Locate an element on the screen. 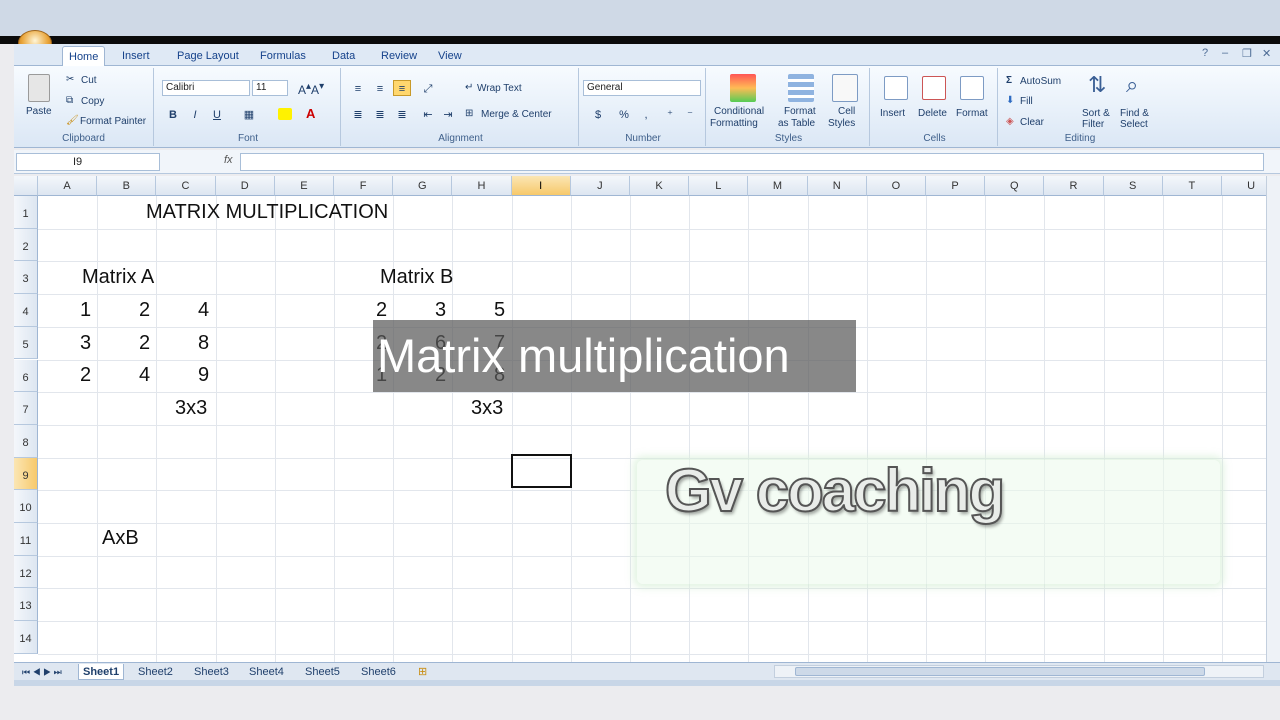 This screenshot has height=720, width=1280. fill-color-icon is located at coordinates (285, 114).